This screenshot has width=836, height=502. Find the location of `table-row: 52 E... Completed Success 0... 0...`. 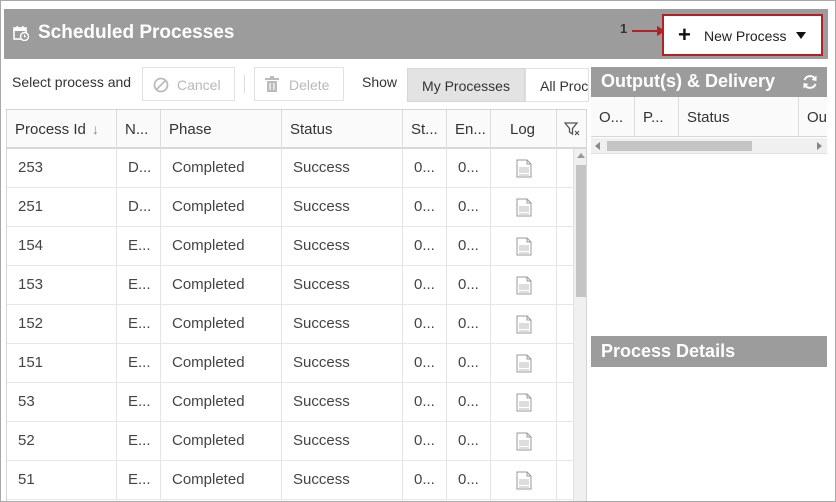

table-row: 52 E... Completed Success 0... 0... is located at coordinates (290, 441).